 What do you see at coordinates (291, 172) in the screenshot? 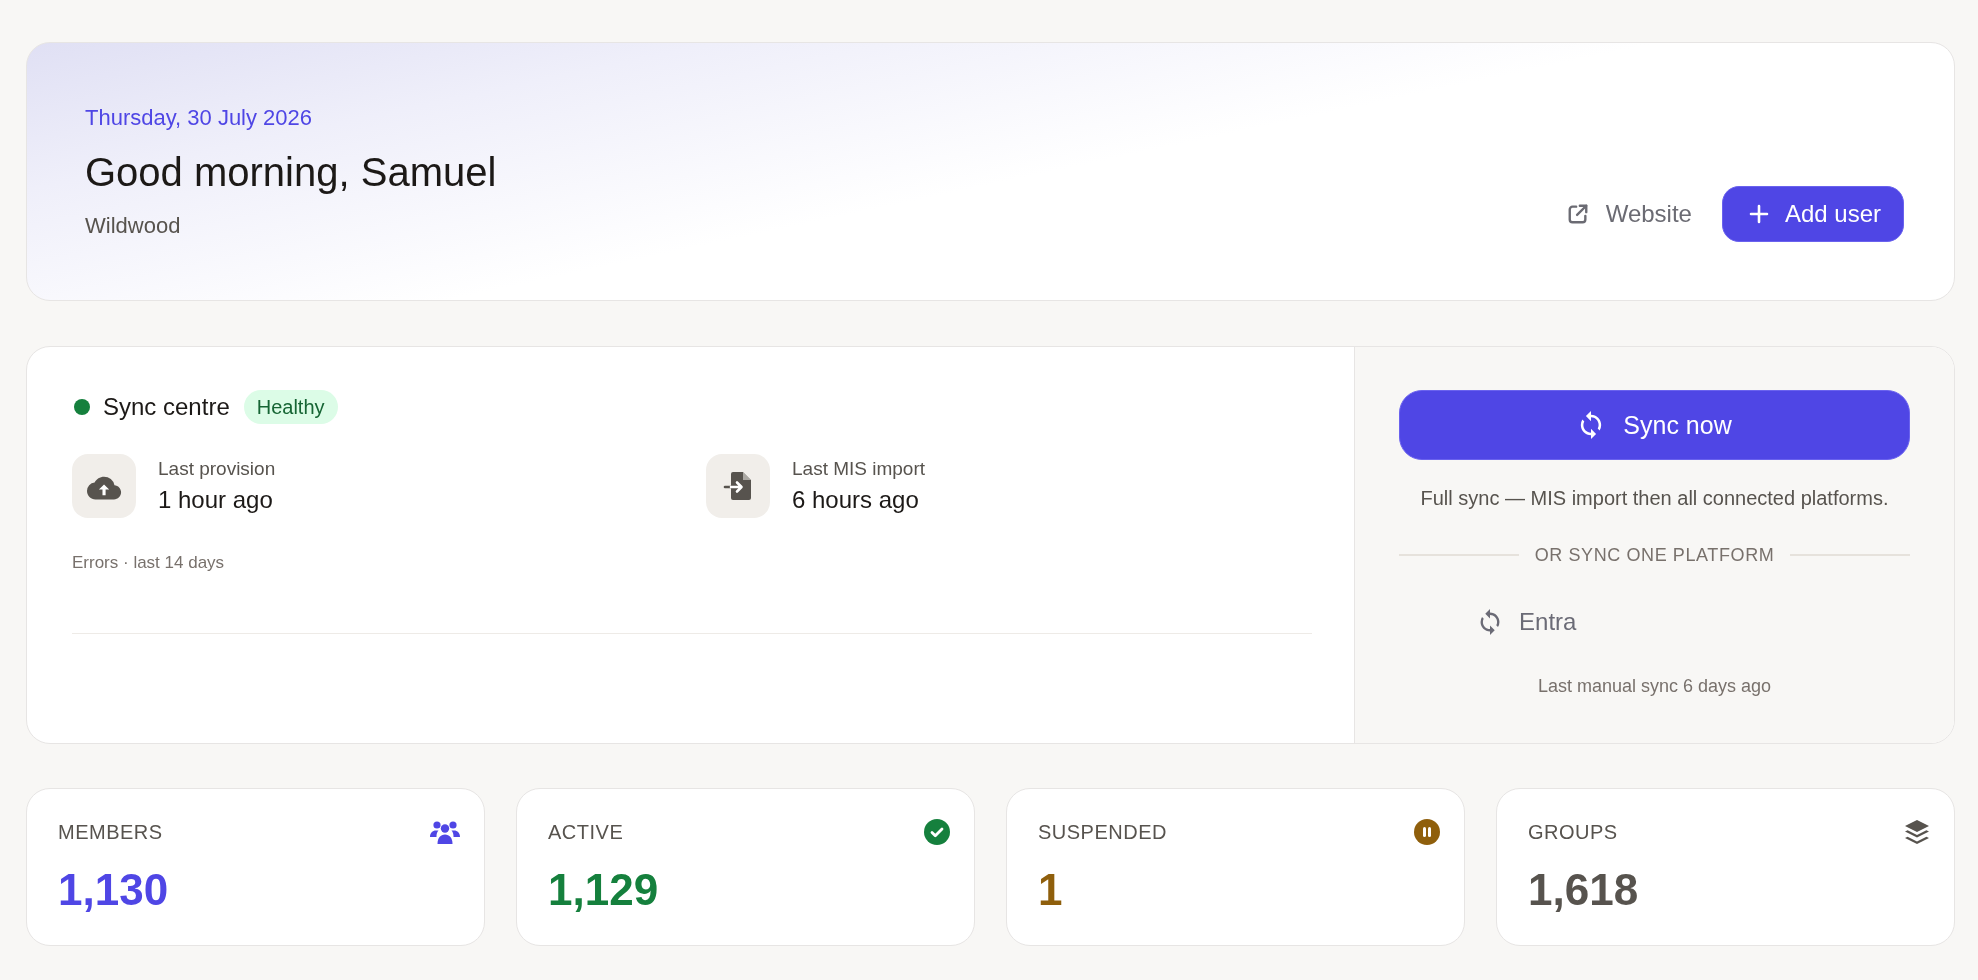
I see `greeting-heading: Good morning, Samuel` at bounding box center [291, 172].